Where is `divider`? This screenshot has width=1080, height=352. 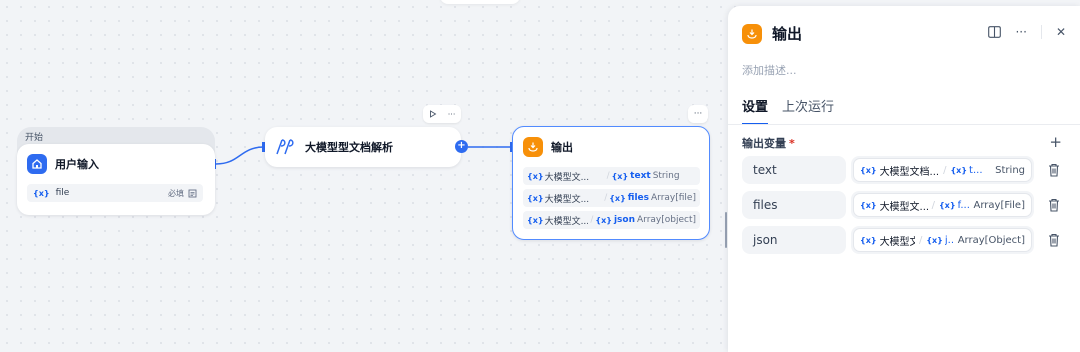
divider is located at coordinates (1041, 32).